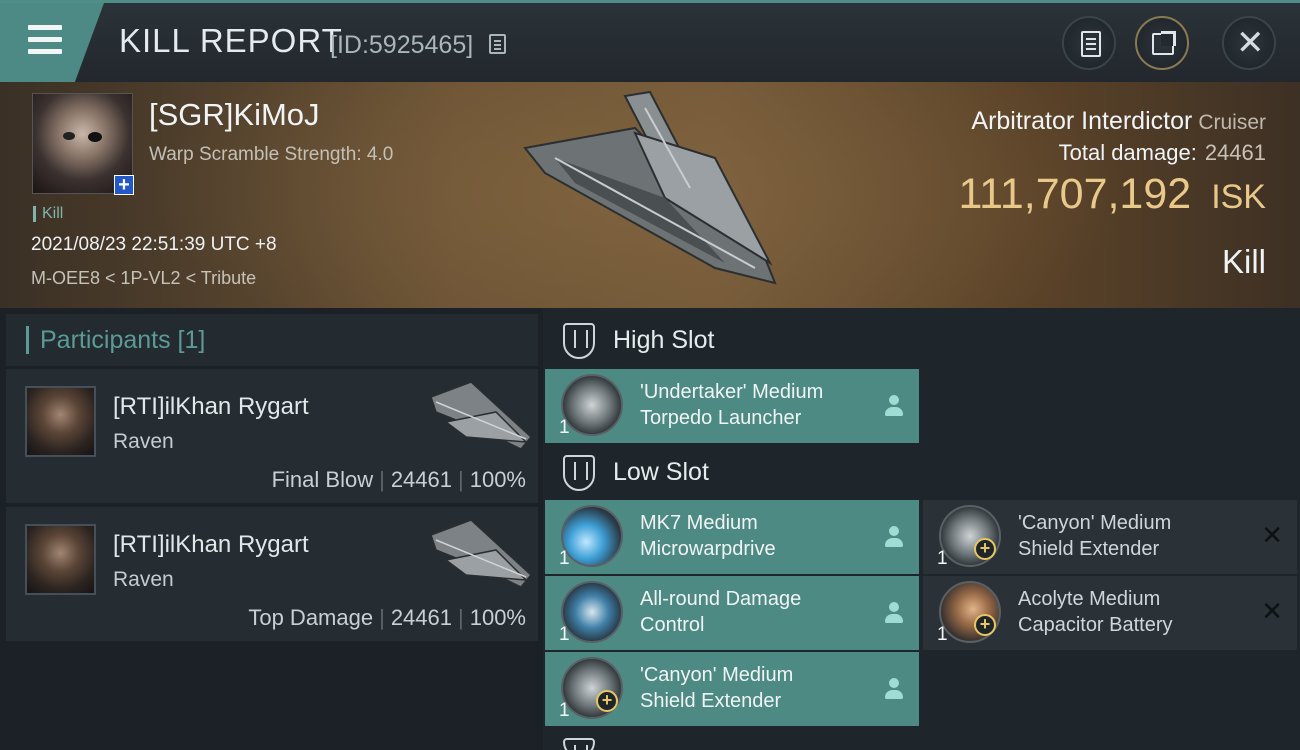  Describe the element at coordinates (48, 214) in the screenshot. I see `kill-tag: Kill` at that location.